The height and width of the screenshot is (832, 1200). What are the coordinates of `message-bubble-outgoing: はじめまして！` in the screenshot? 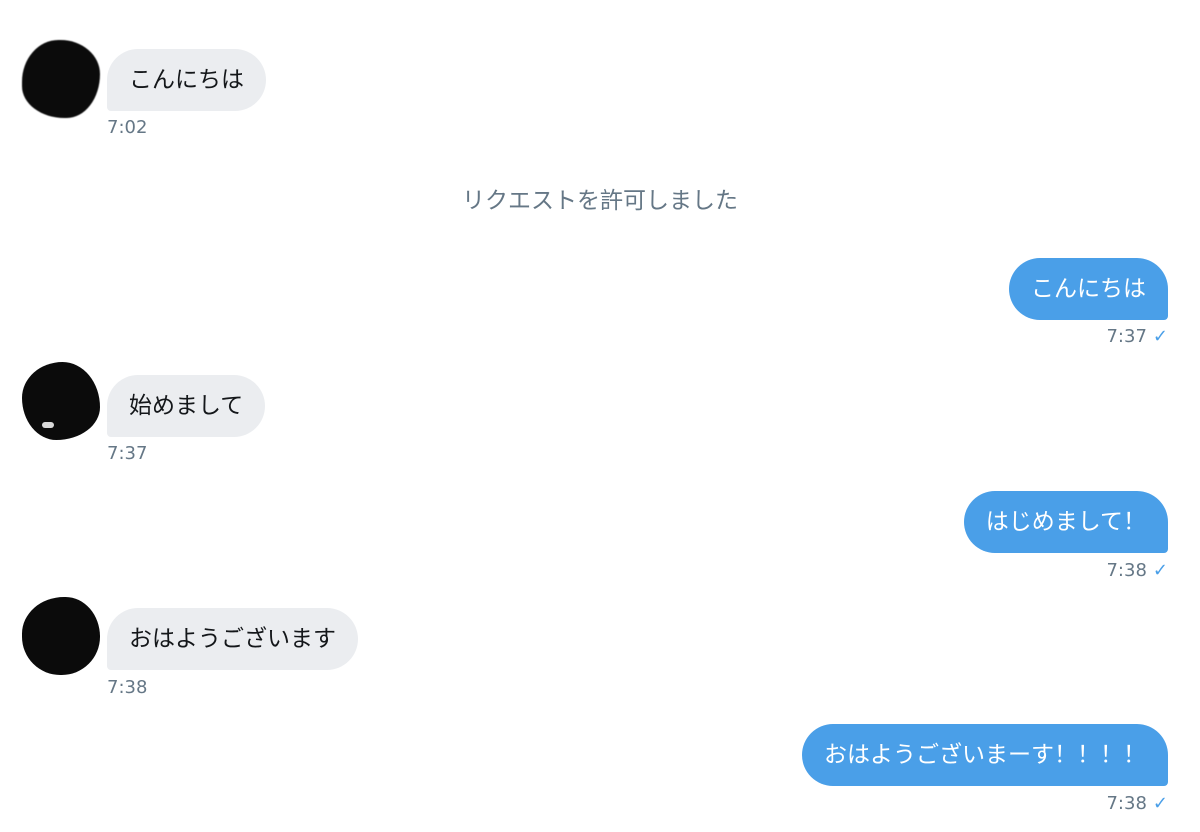 It's located at (1065, 522).